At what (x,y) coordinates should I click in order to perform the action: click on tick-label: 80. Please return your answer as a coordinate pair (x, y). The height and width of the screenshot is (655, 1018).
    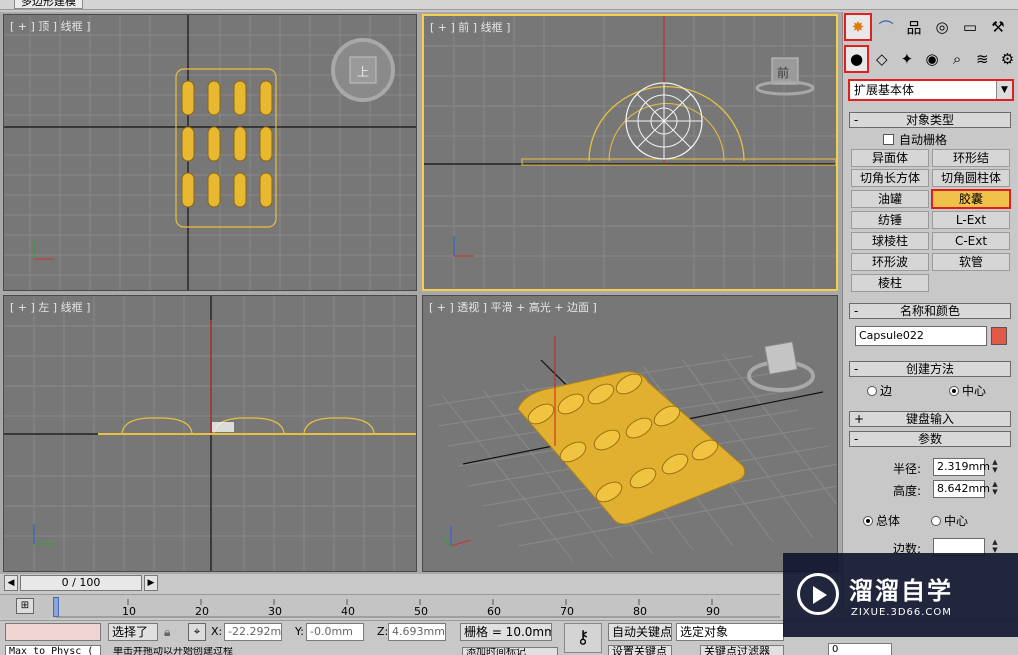
    Looking at the image, I should click on (640, 611).